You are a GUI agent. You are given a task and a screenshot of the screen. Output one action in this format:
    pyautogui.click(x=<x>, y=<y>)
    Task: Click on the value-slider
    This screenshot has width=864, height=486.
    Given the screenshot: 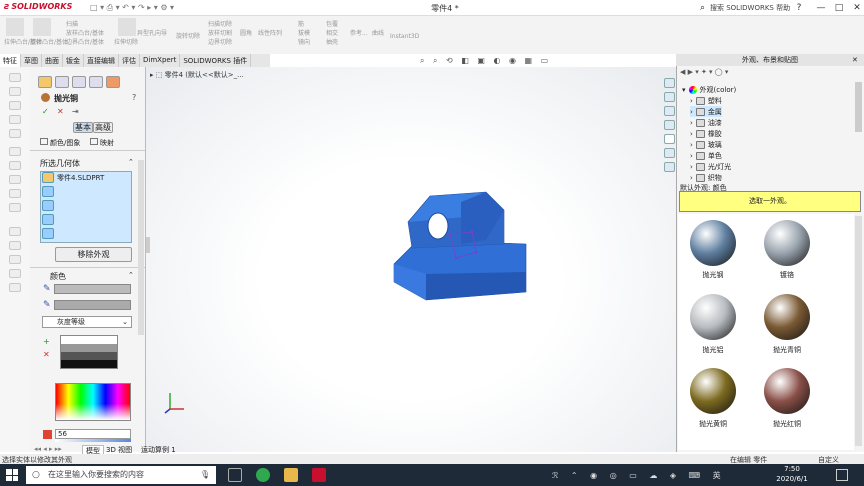 What is the action you would take?
    pyautogui.click(x=93, y=440)
    